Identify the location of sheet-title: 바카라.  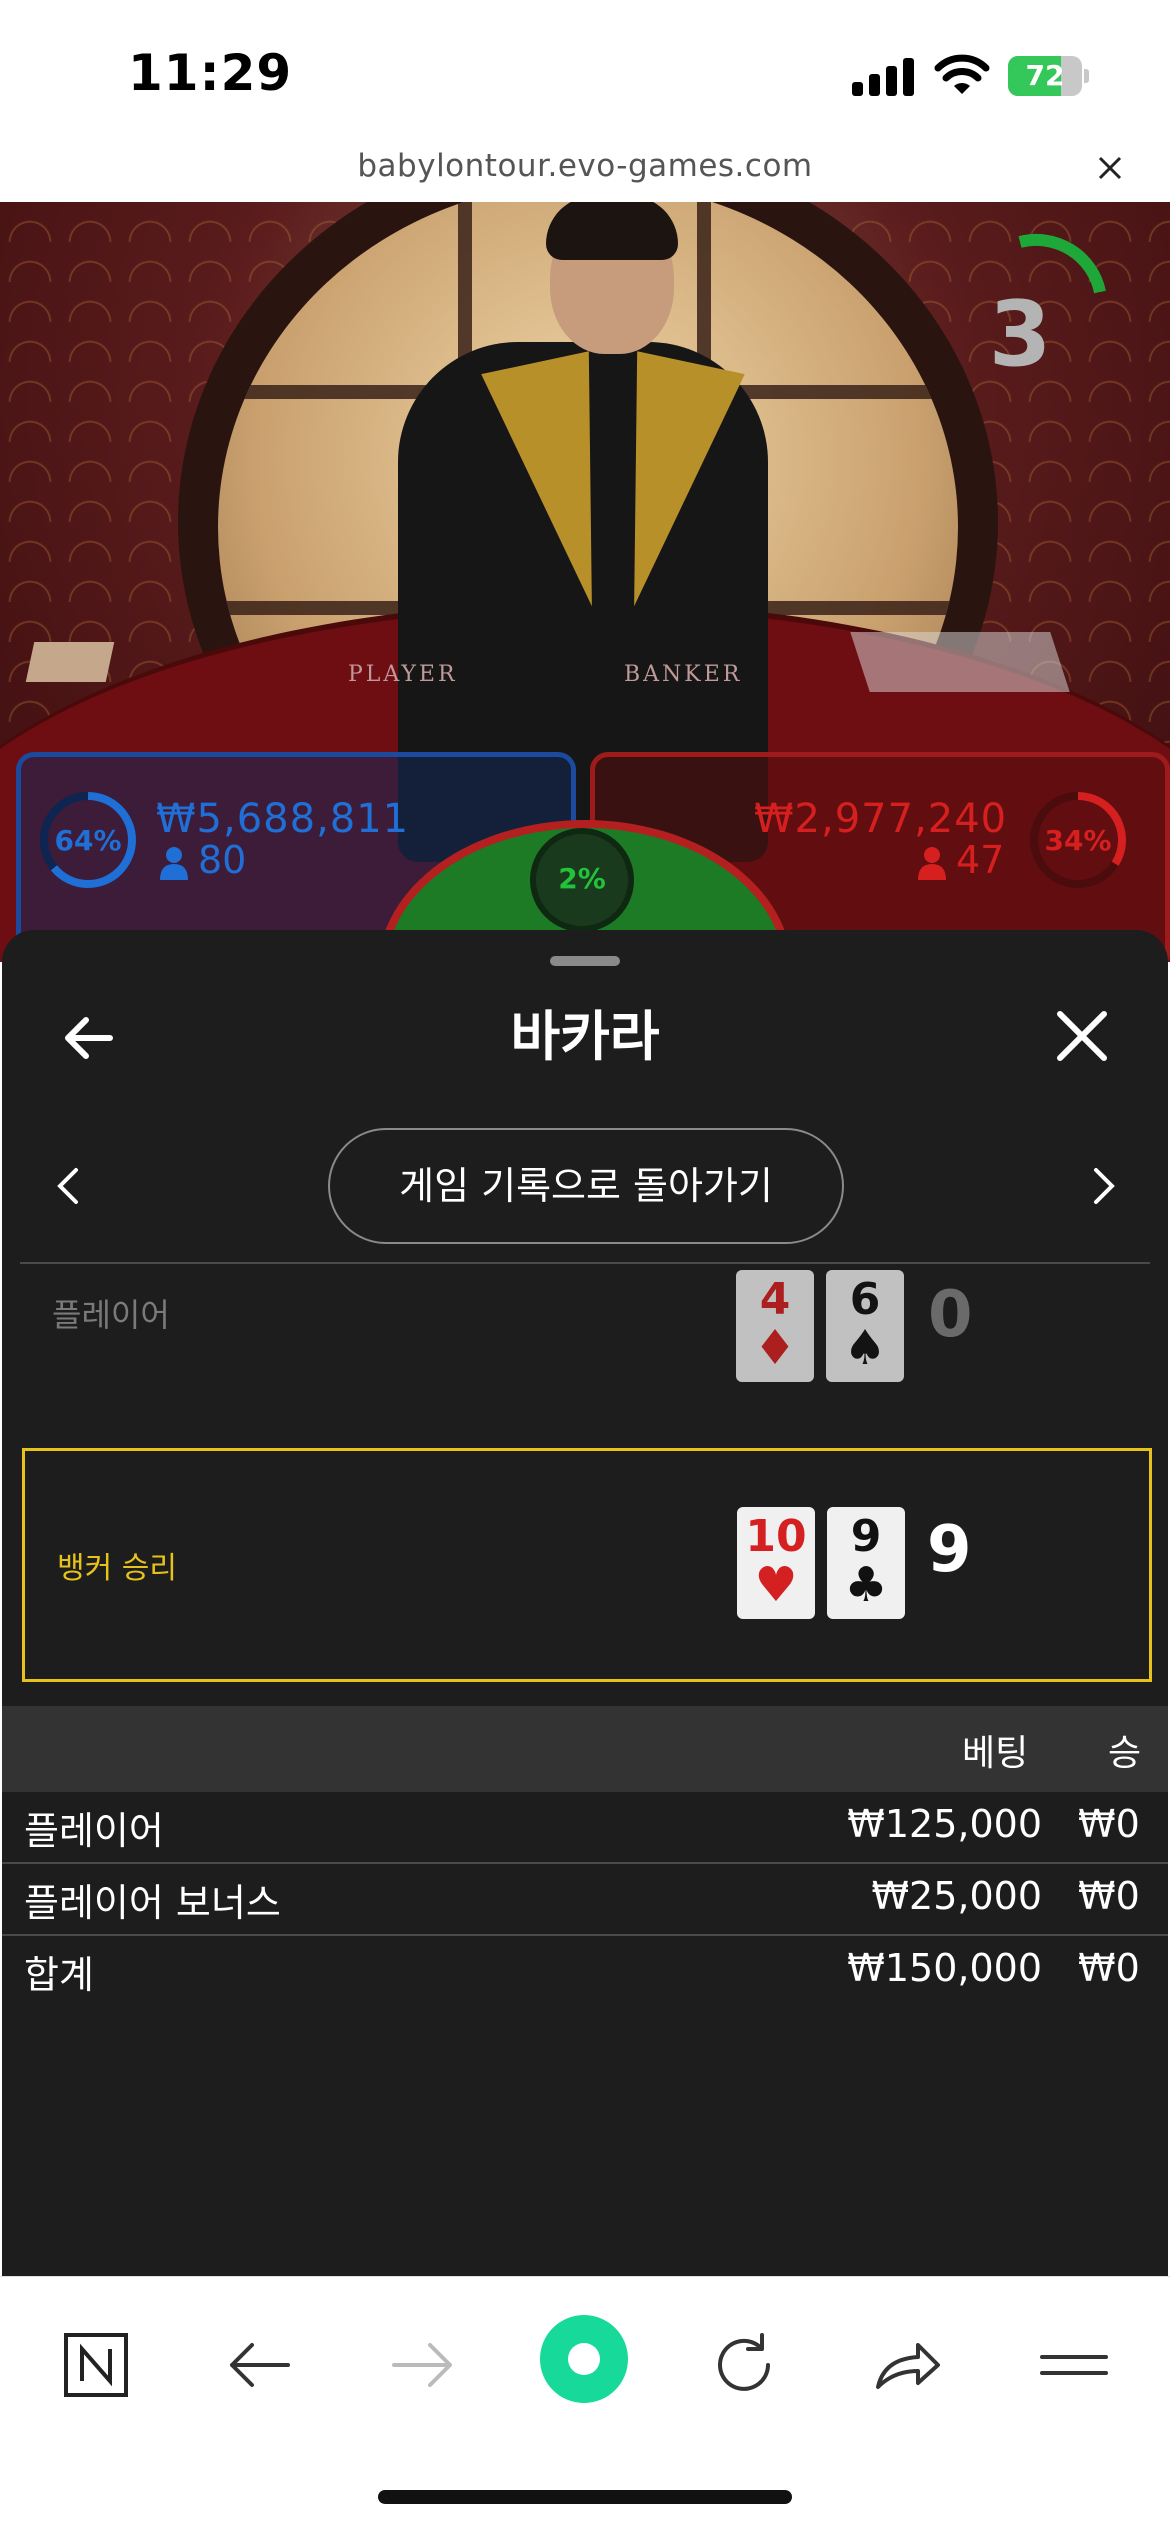
(585, 1036).